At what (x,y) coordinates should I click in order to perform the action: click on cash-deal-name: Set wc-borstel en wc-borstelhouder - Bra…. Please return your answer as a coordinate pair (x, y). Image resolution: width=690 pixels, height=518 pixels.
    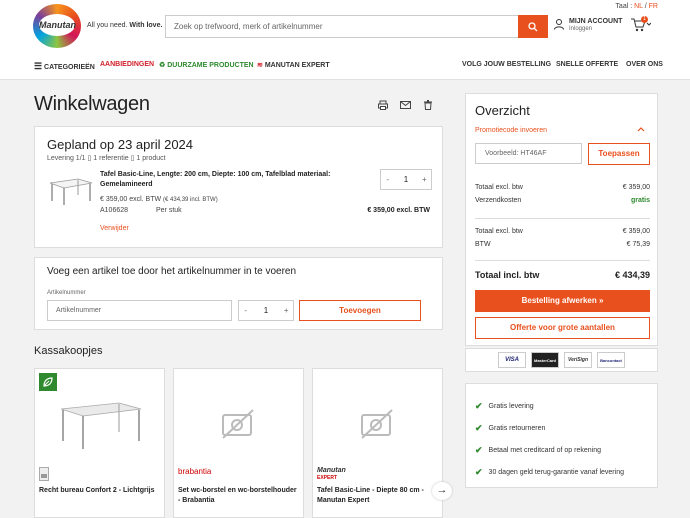
    Looking at the image, I should click on (237, 495).